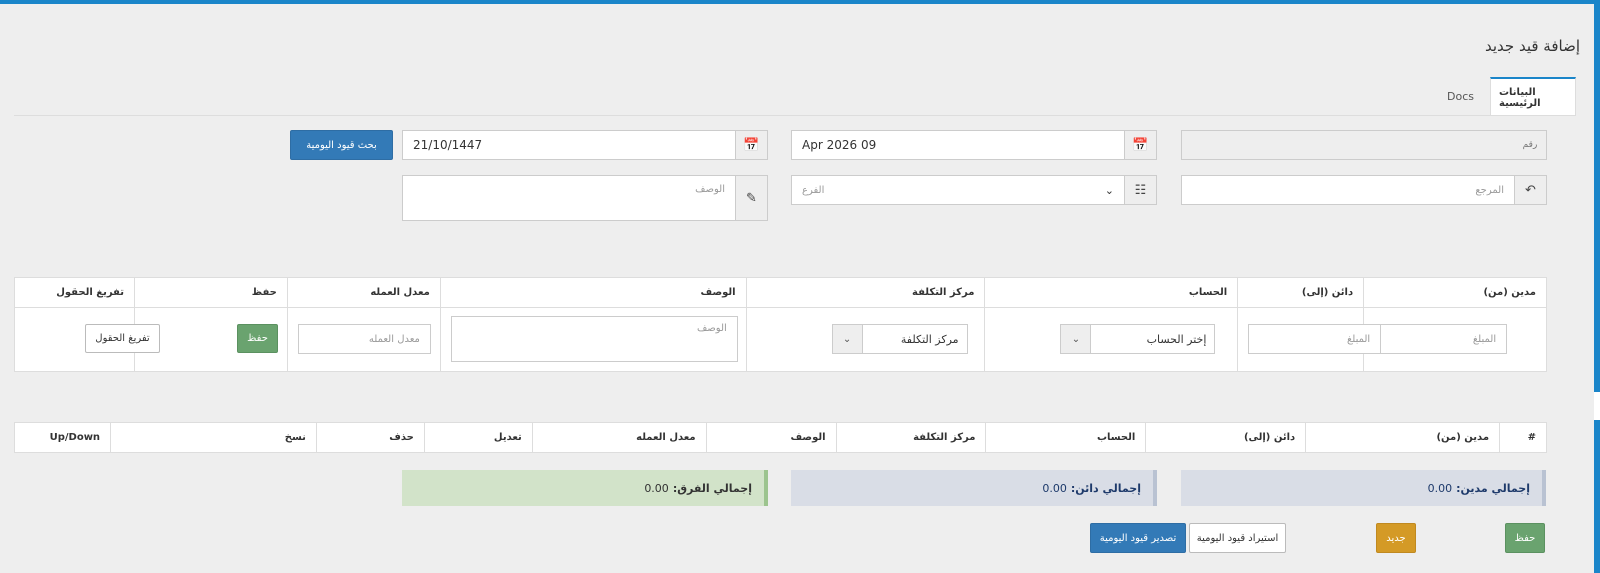 This screenshot has width=1600, height=573. I want to click on undo-icon: ↶, so click(1530, 190).